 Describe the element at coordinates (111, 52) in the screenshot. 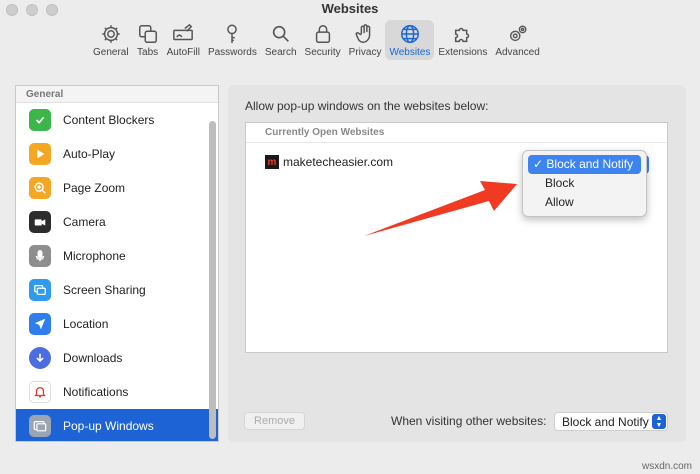

I see `tab-label: General` at that location.